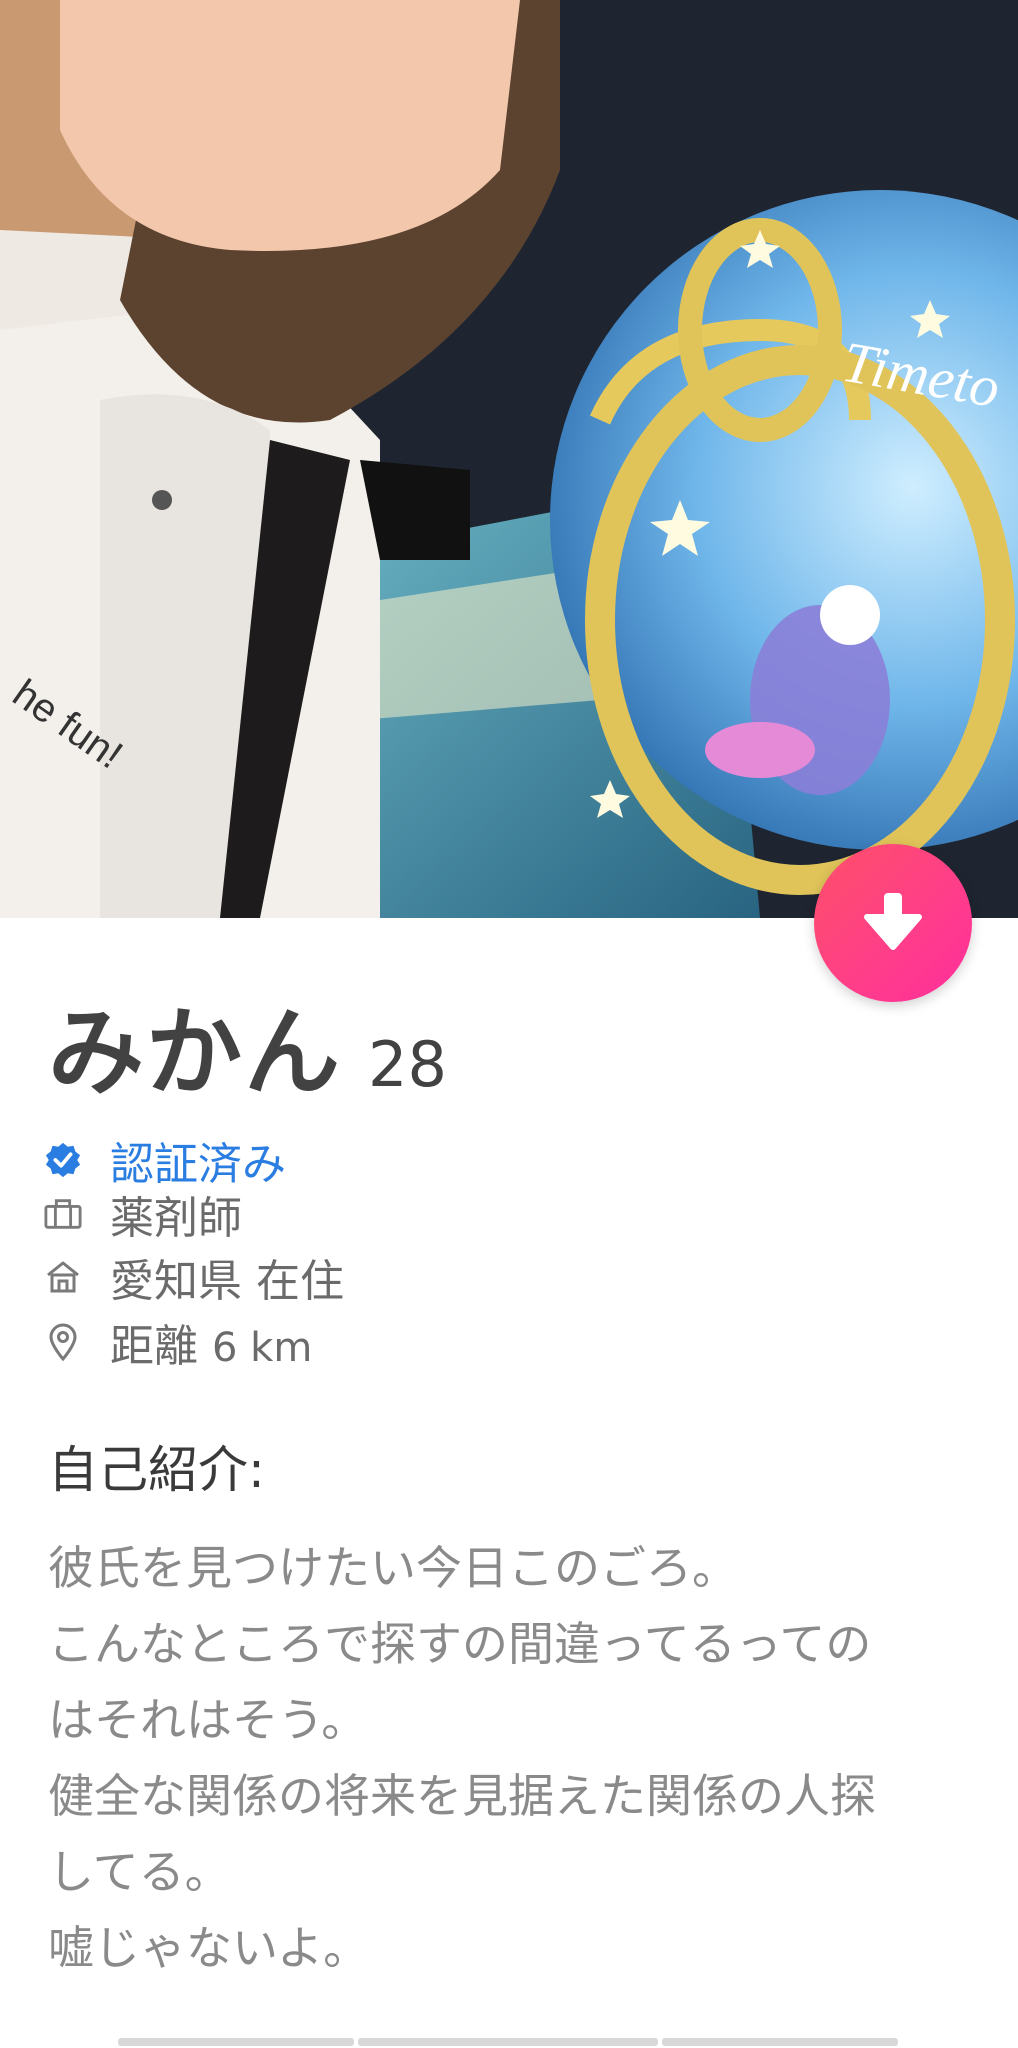 Image resolution: width=1018 pixels, height=2048 pixels. What do you see at coordinates (63, 1277) in the screenshot?
I see `home-icon` at bounding box center [63, 1277].